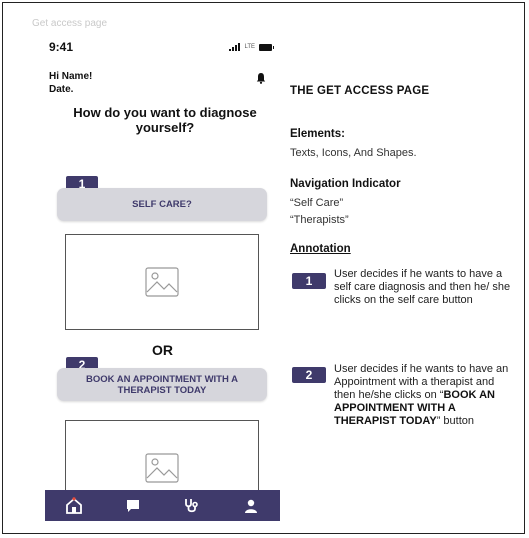 The image size is (529, 538). Describe the element at coordinates (345, 184) in the screenshot. I see `nav-heading: Navigation Indicator` at that location.